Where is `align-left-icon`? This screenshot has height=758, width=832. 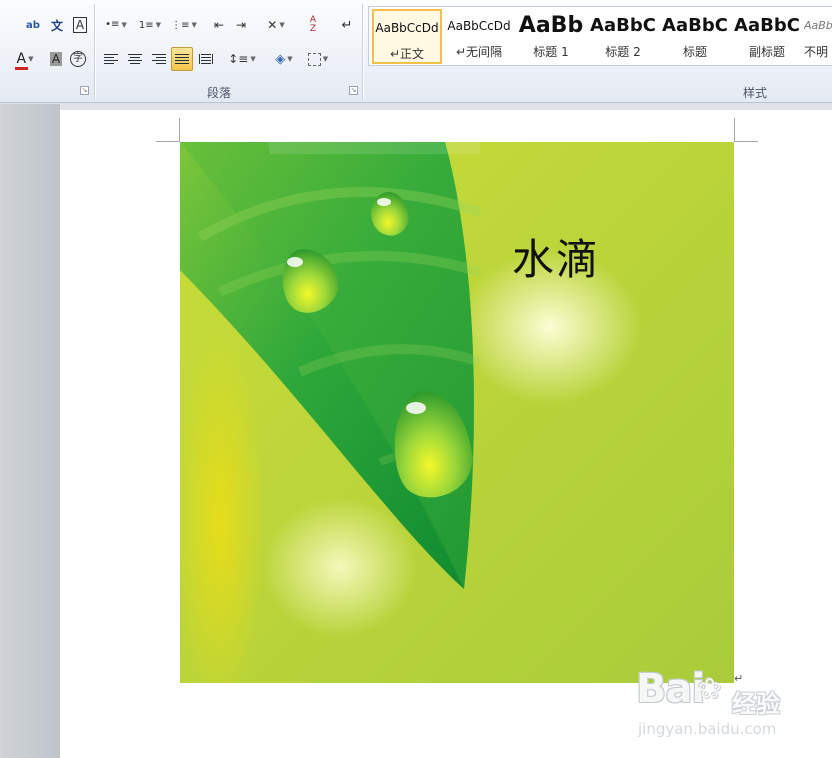
align-left-icon is located at coordinates (111, 59).